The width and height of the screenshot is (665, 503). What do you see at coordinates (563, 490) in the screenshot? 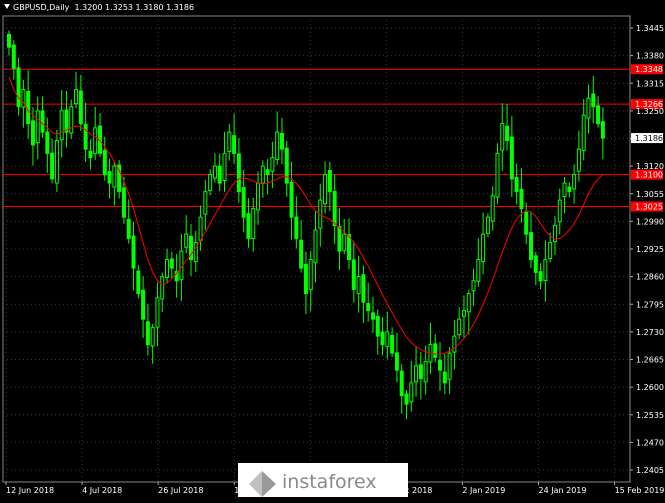
I see `x-tick-label: 24 Jan 2019` at bounding box center [563, 490].